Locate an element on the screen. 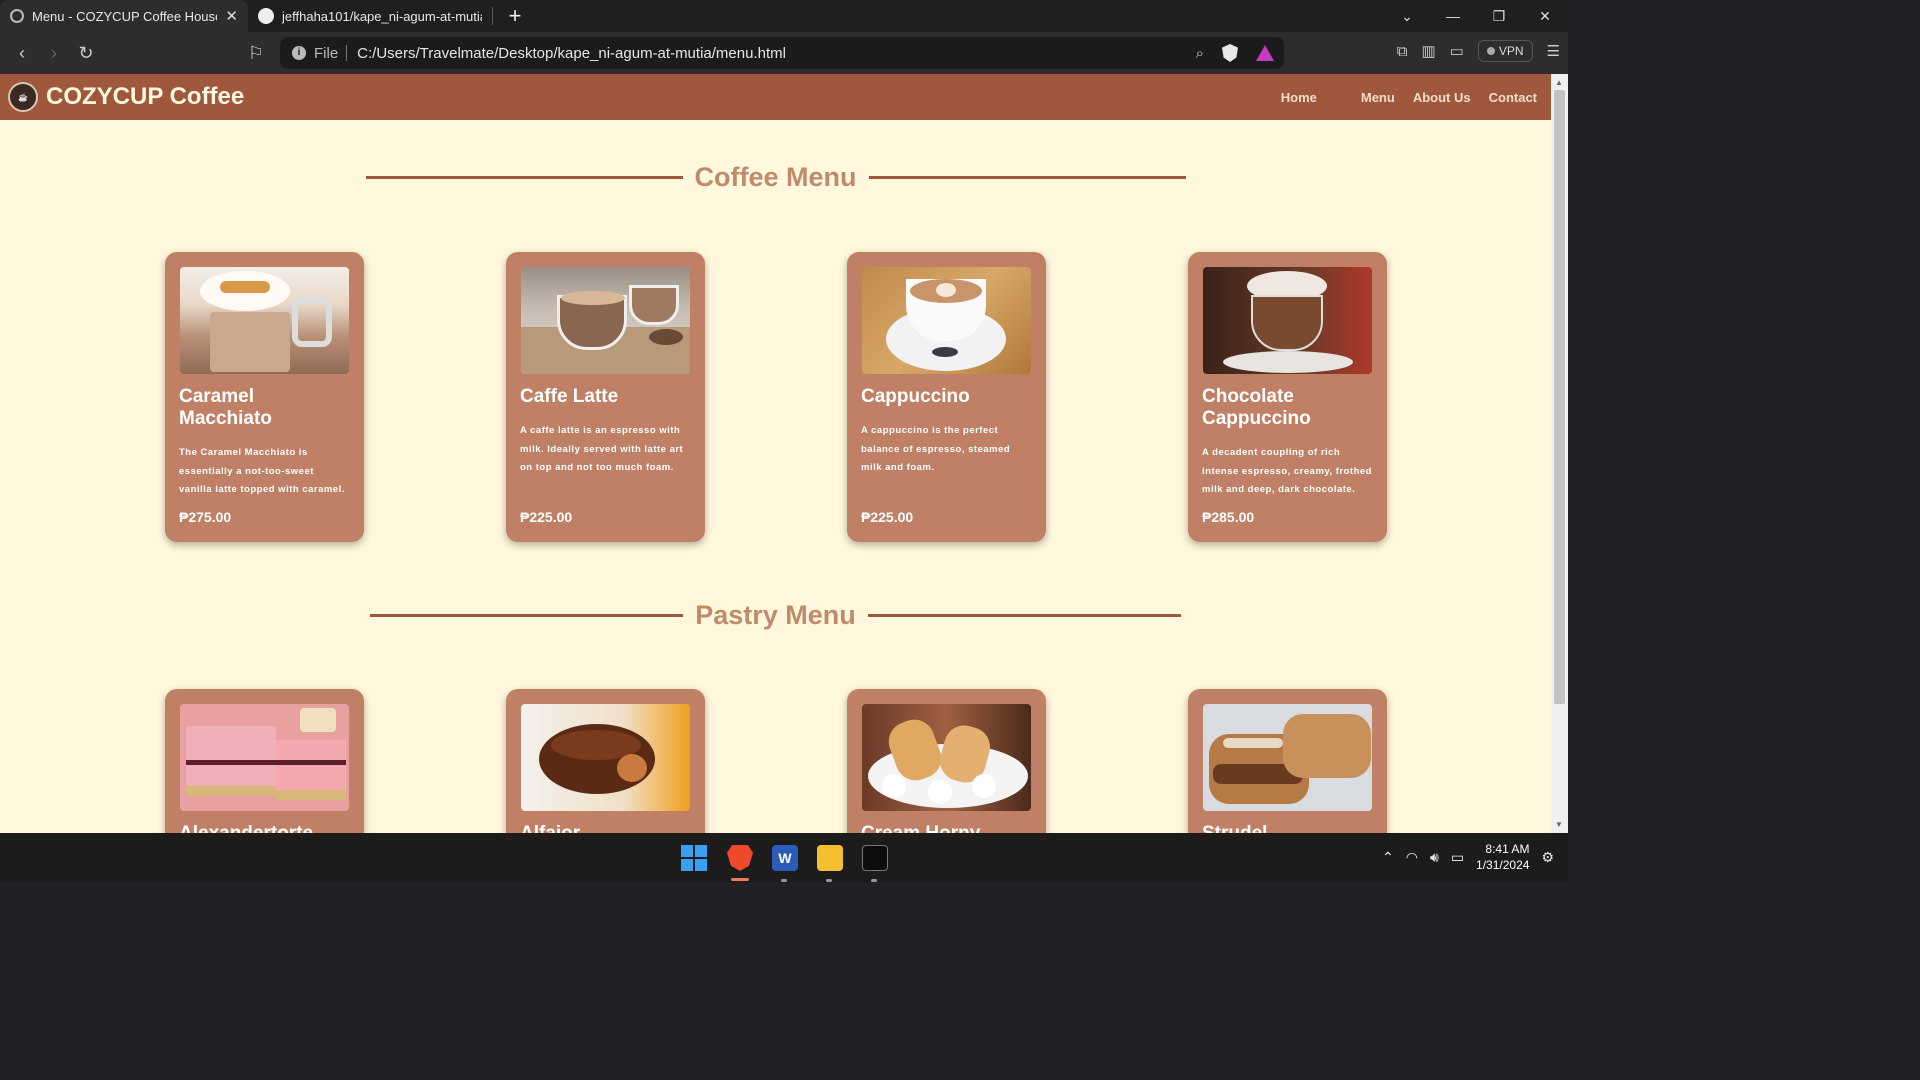 Image resolution: width=1920 pixels, height=1080 pixels. clock-date: 1/31/2024 is located at coordinates (1503, 865).